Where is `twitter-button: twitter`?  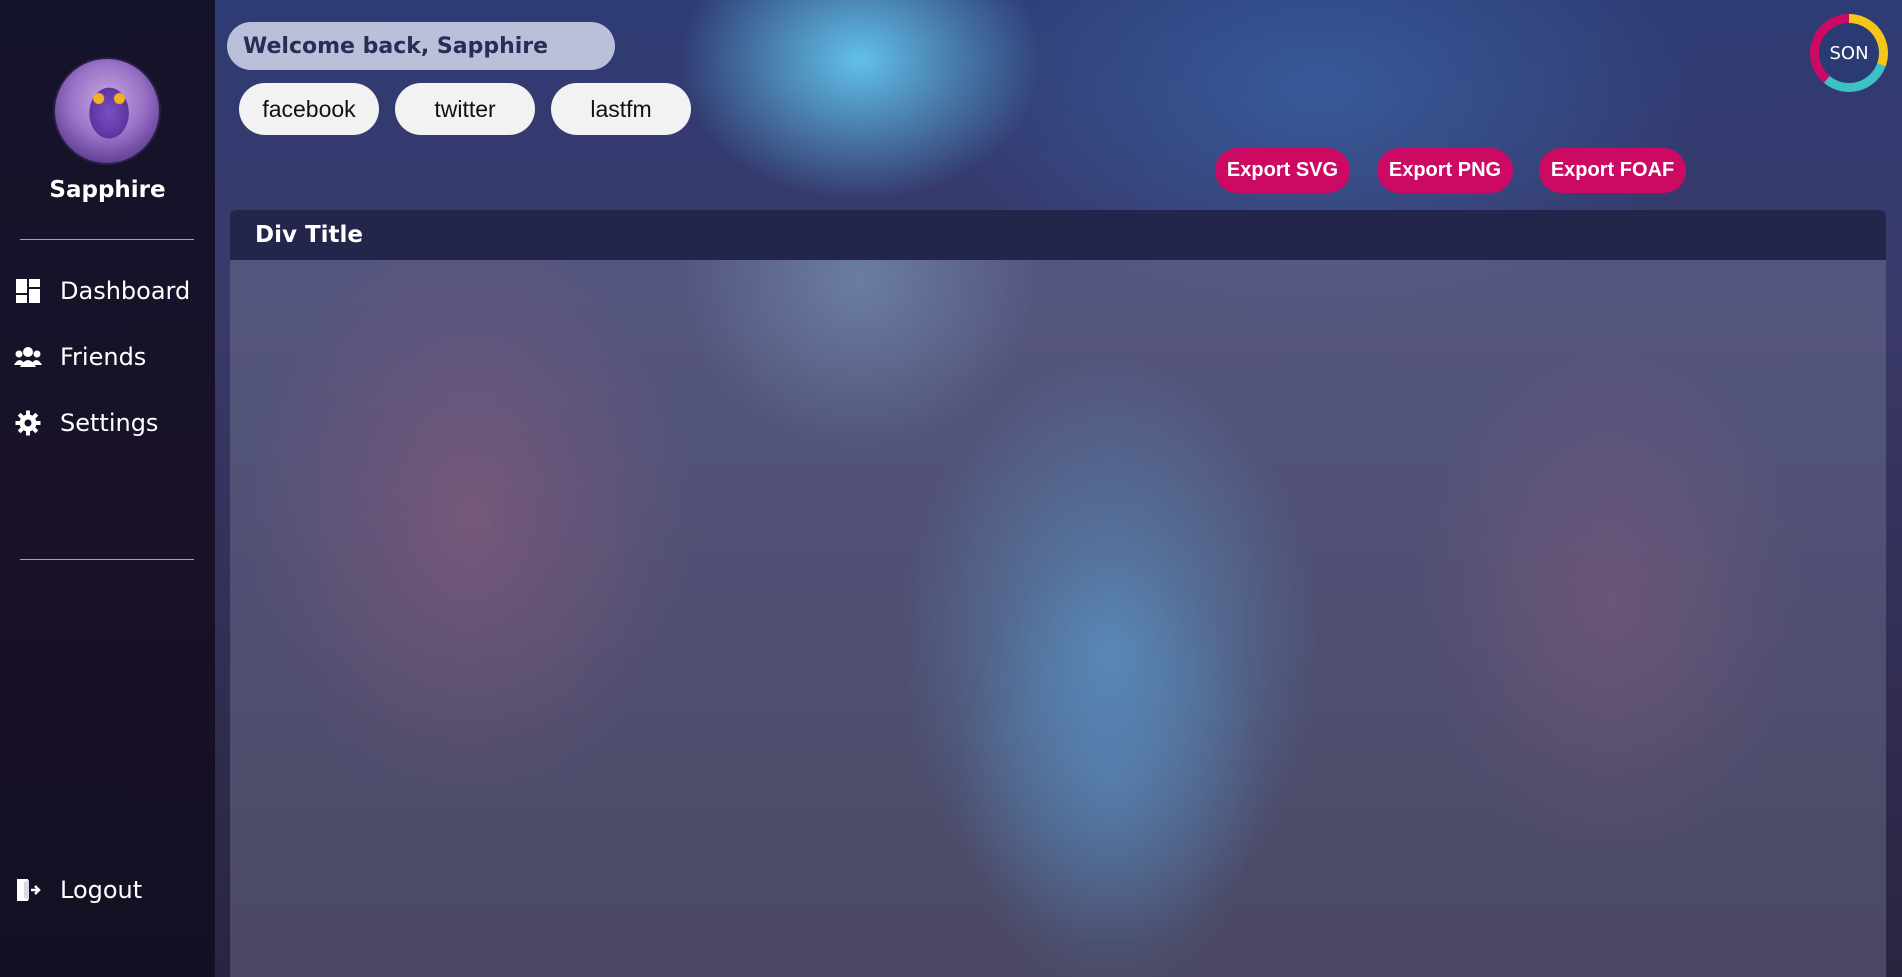 twitter-button: twitter is located at coordinates (465, 109).